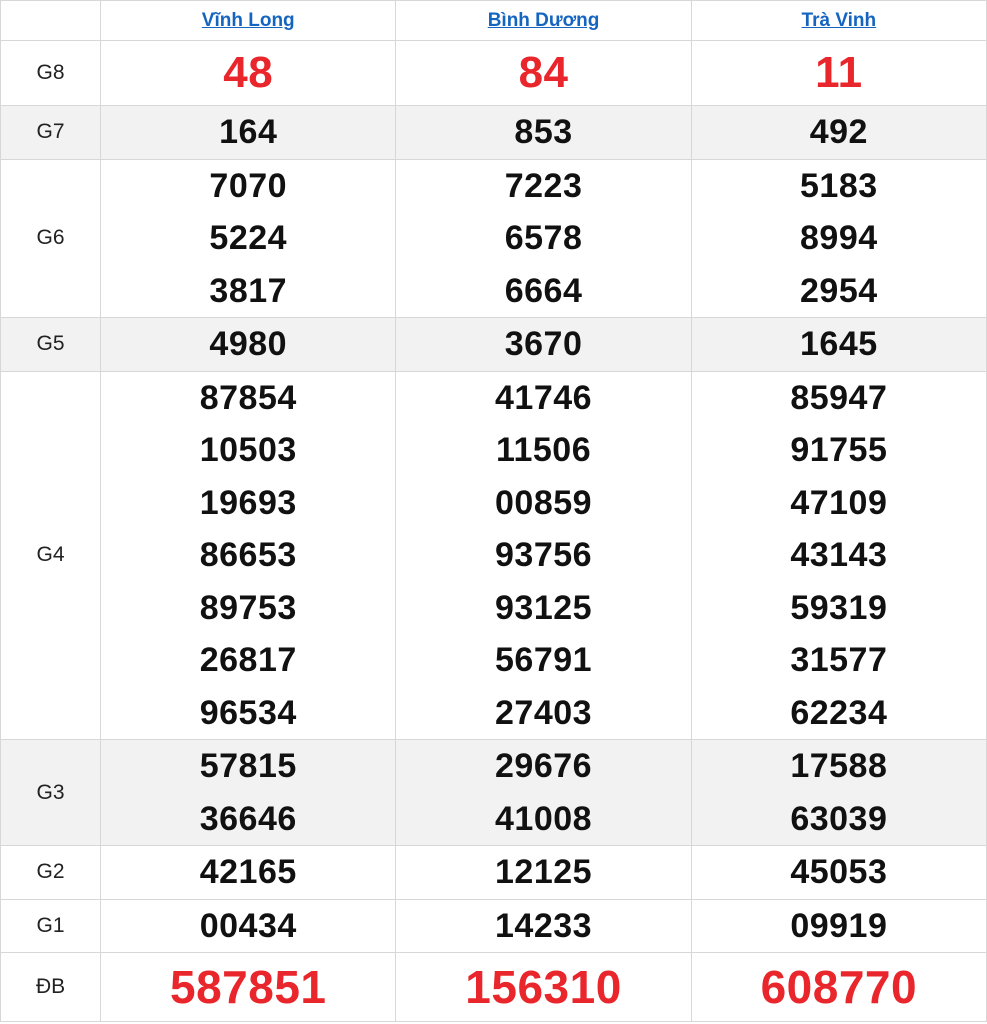 The height and width of the screenshot is (1024, 987). What do you see at coordinates (51, 987) in the screenshot?
I see `prize-label: ĐB` at bounding box center [51, 987].